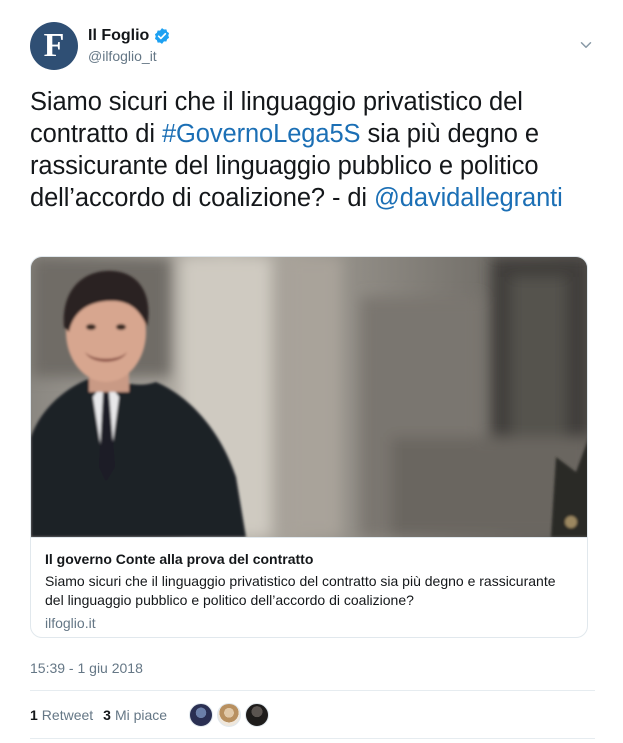 Image resolution: width=623 pixels, height=743 pixels. I want to click on display-name: Il Foglio, so click(118, 36).